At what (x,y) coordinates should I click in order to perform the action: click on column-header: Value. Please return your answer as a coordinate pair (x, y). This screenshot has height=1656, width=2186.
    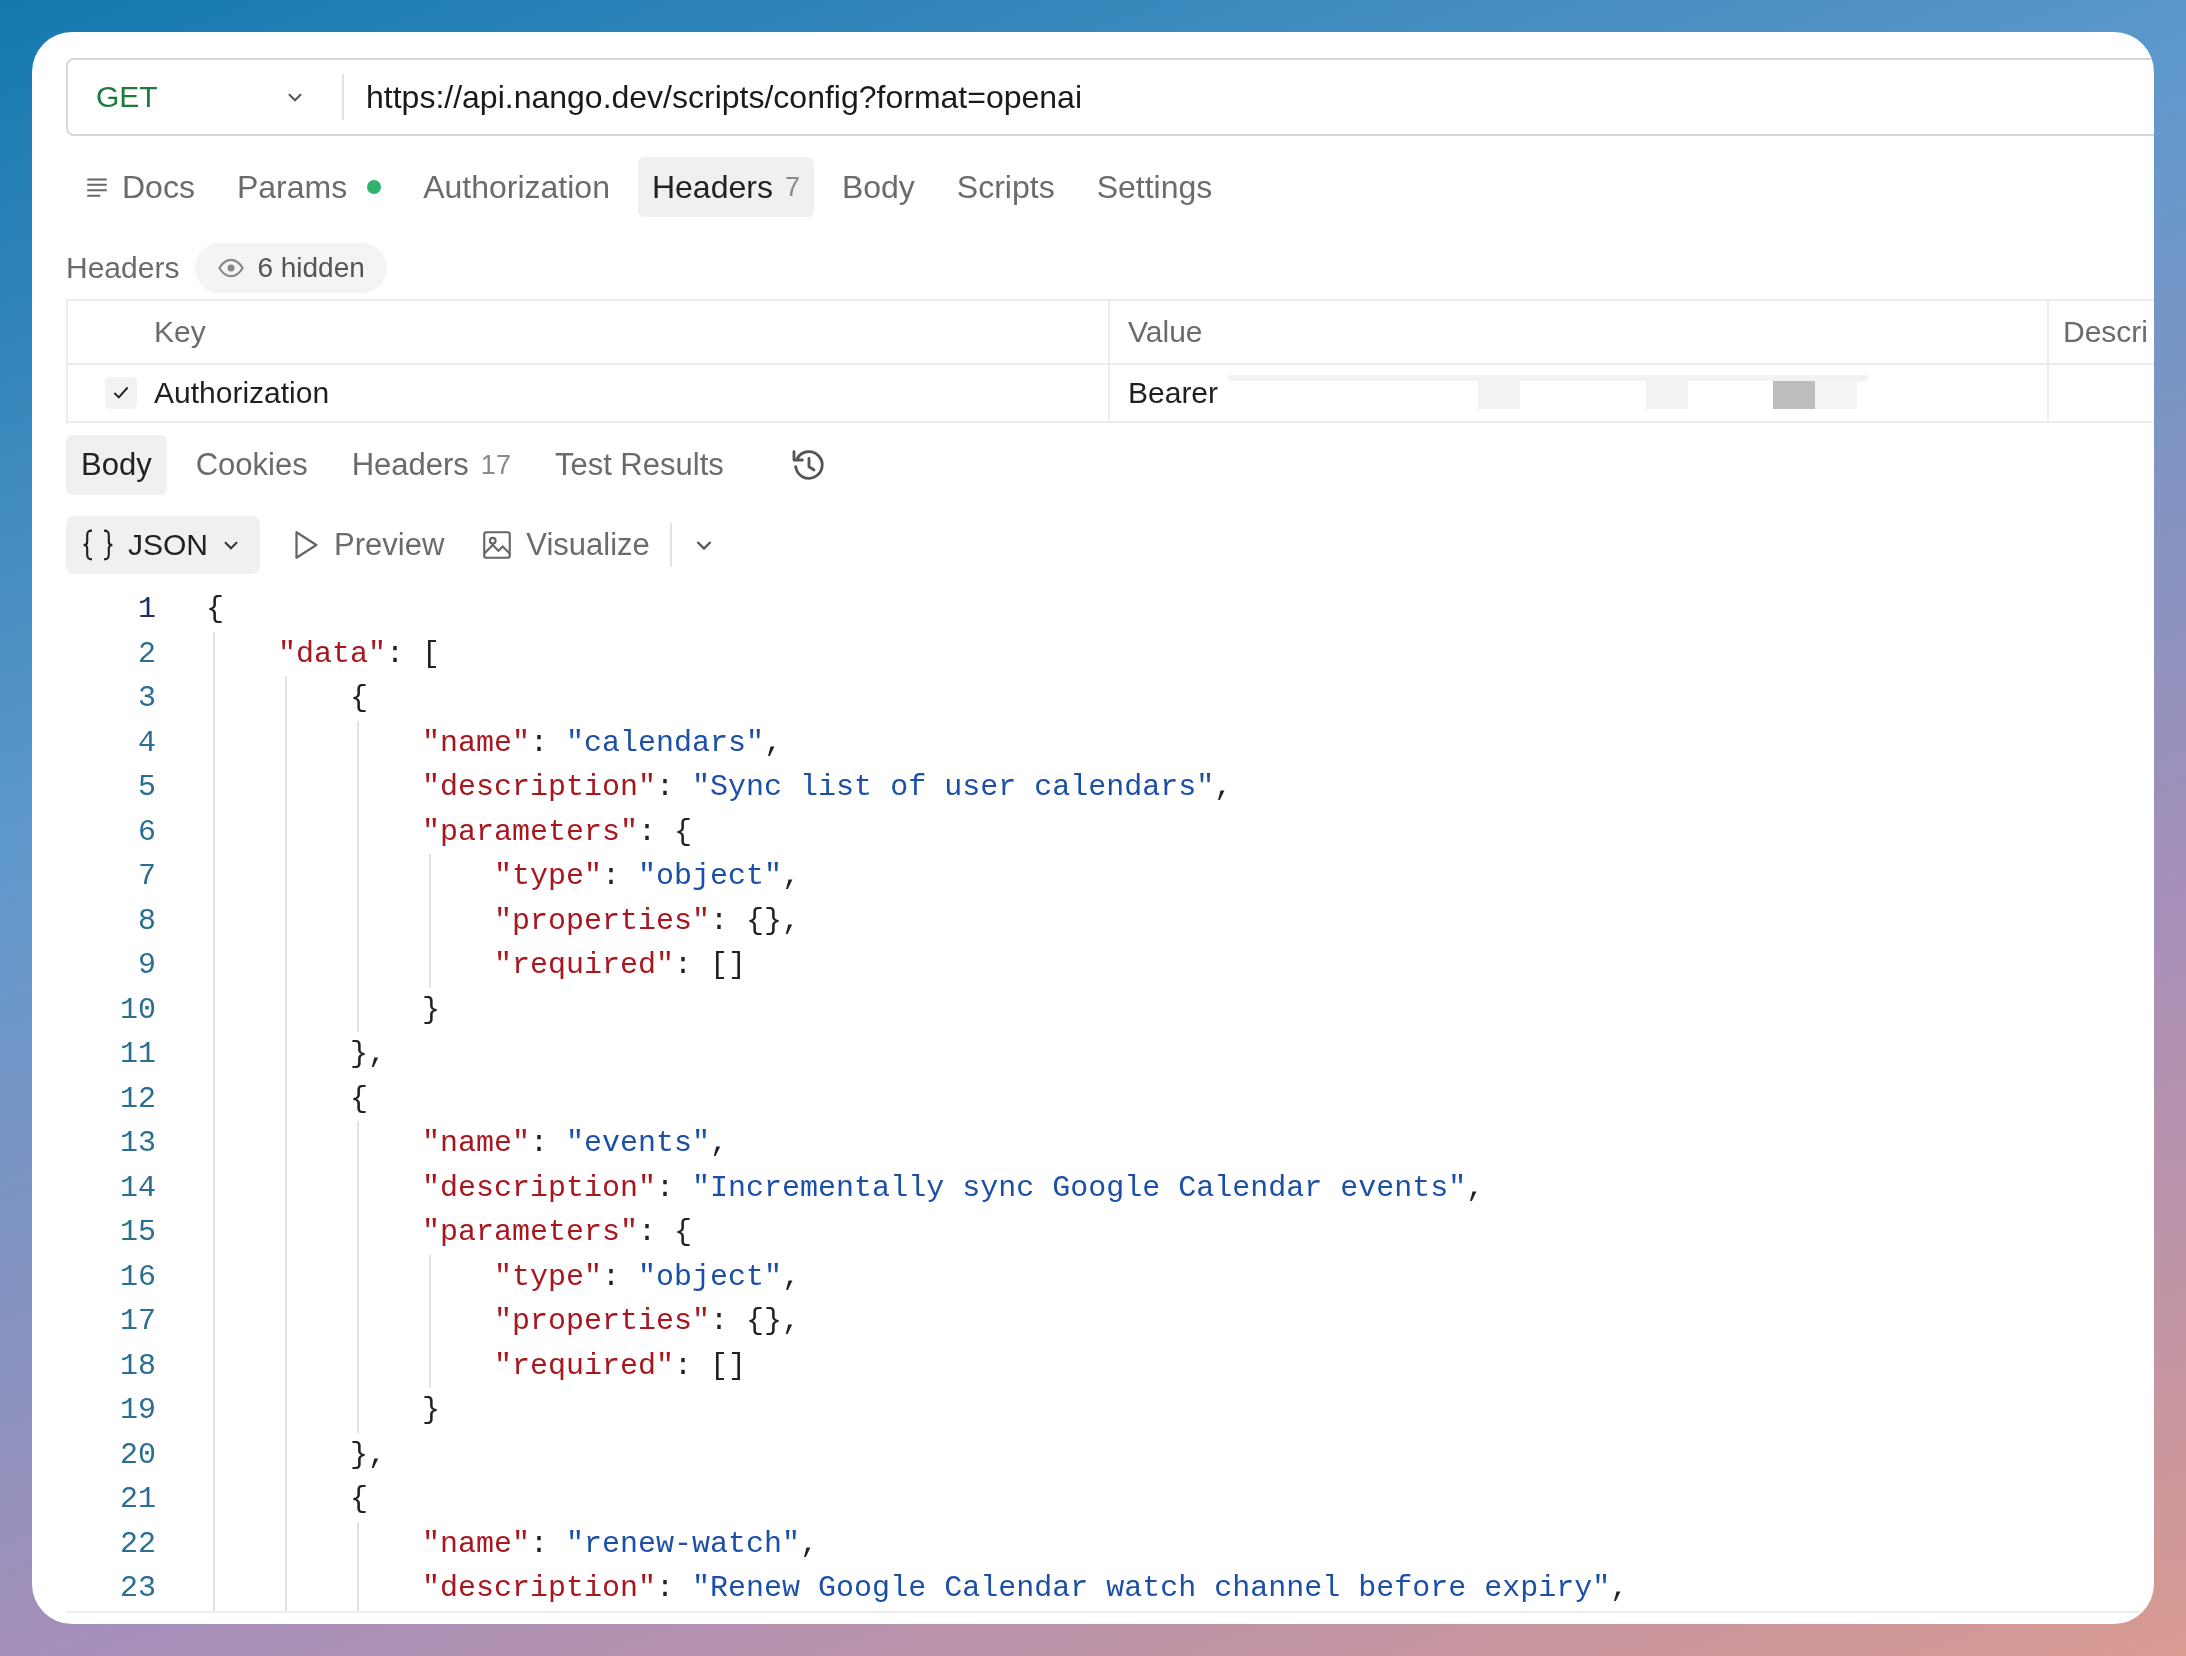
    Looking at the image, I should click on (1165, 332).